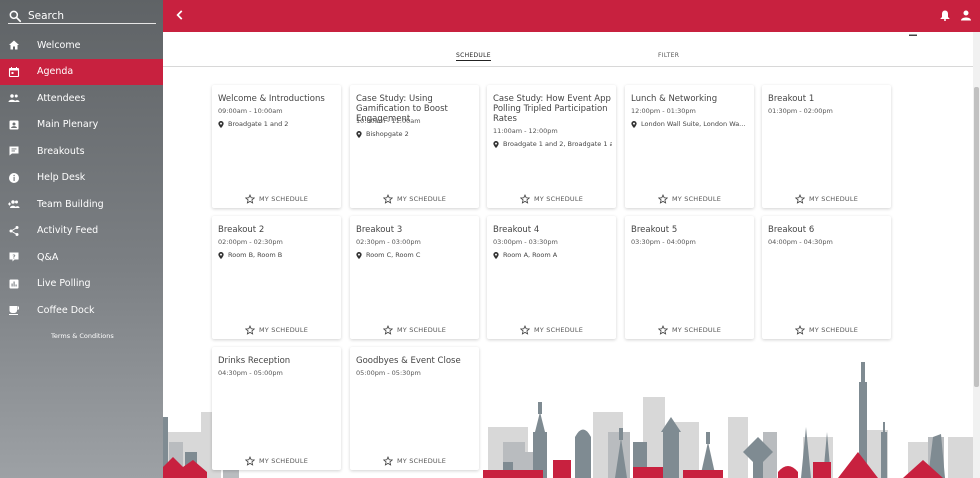 The height and width of the screenshot is (478, 980). What do you see at coordinates (61, 98) in the screenshot?
I see `sidebar-item-label: Attendees` at bounding box center [61, 98].